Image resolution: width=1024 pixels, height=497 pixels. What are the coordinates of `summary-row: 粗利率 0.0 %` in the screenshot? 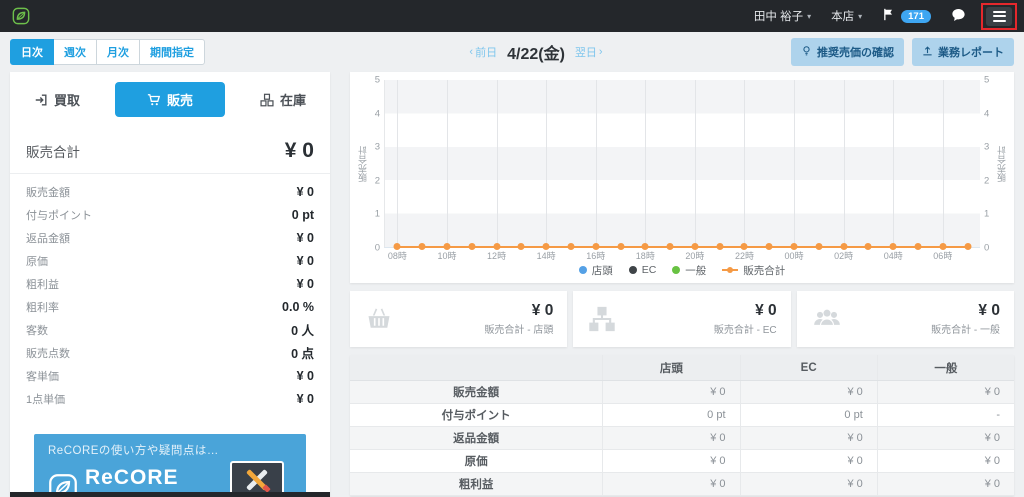 It's located at (170, 306).